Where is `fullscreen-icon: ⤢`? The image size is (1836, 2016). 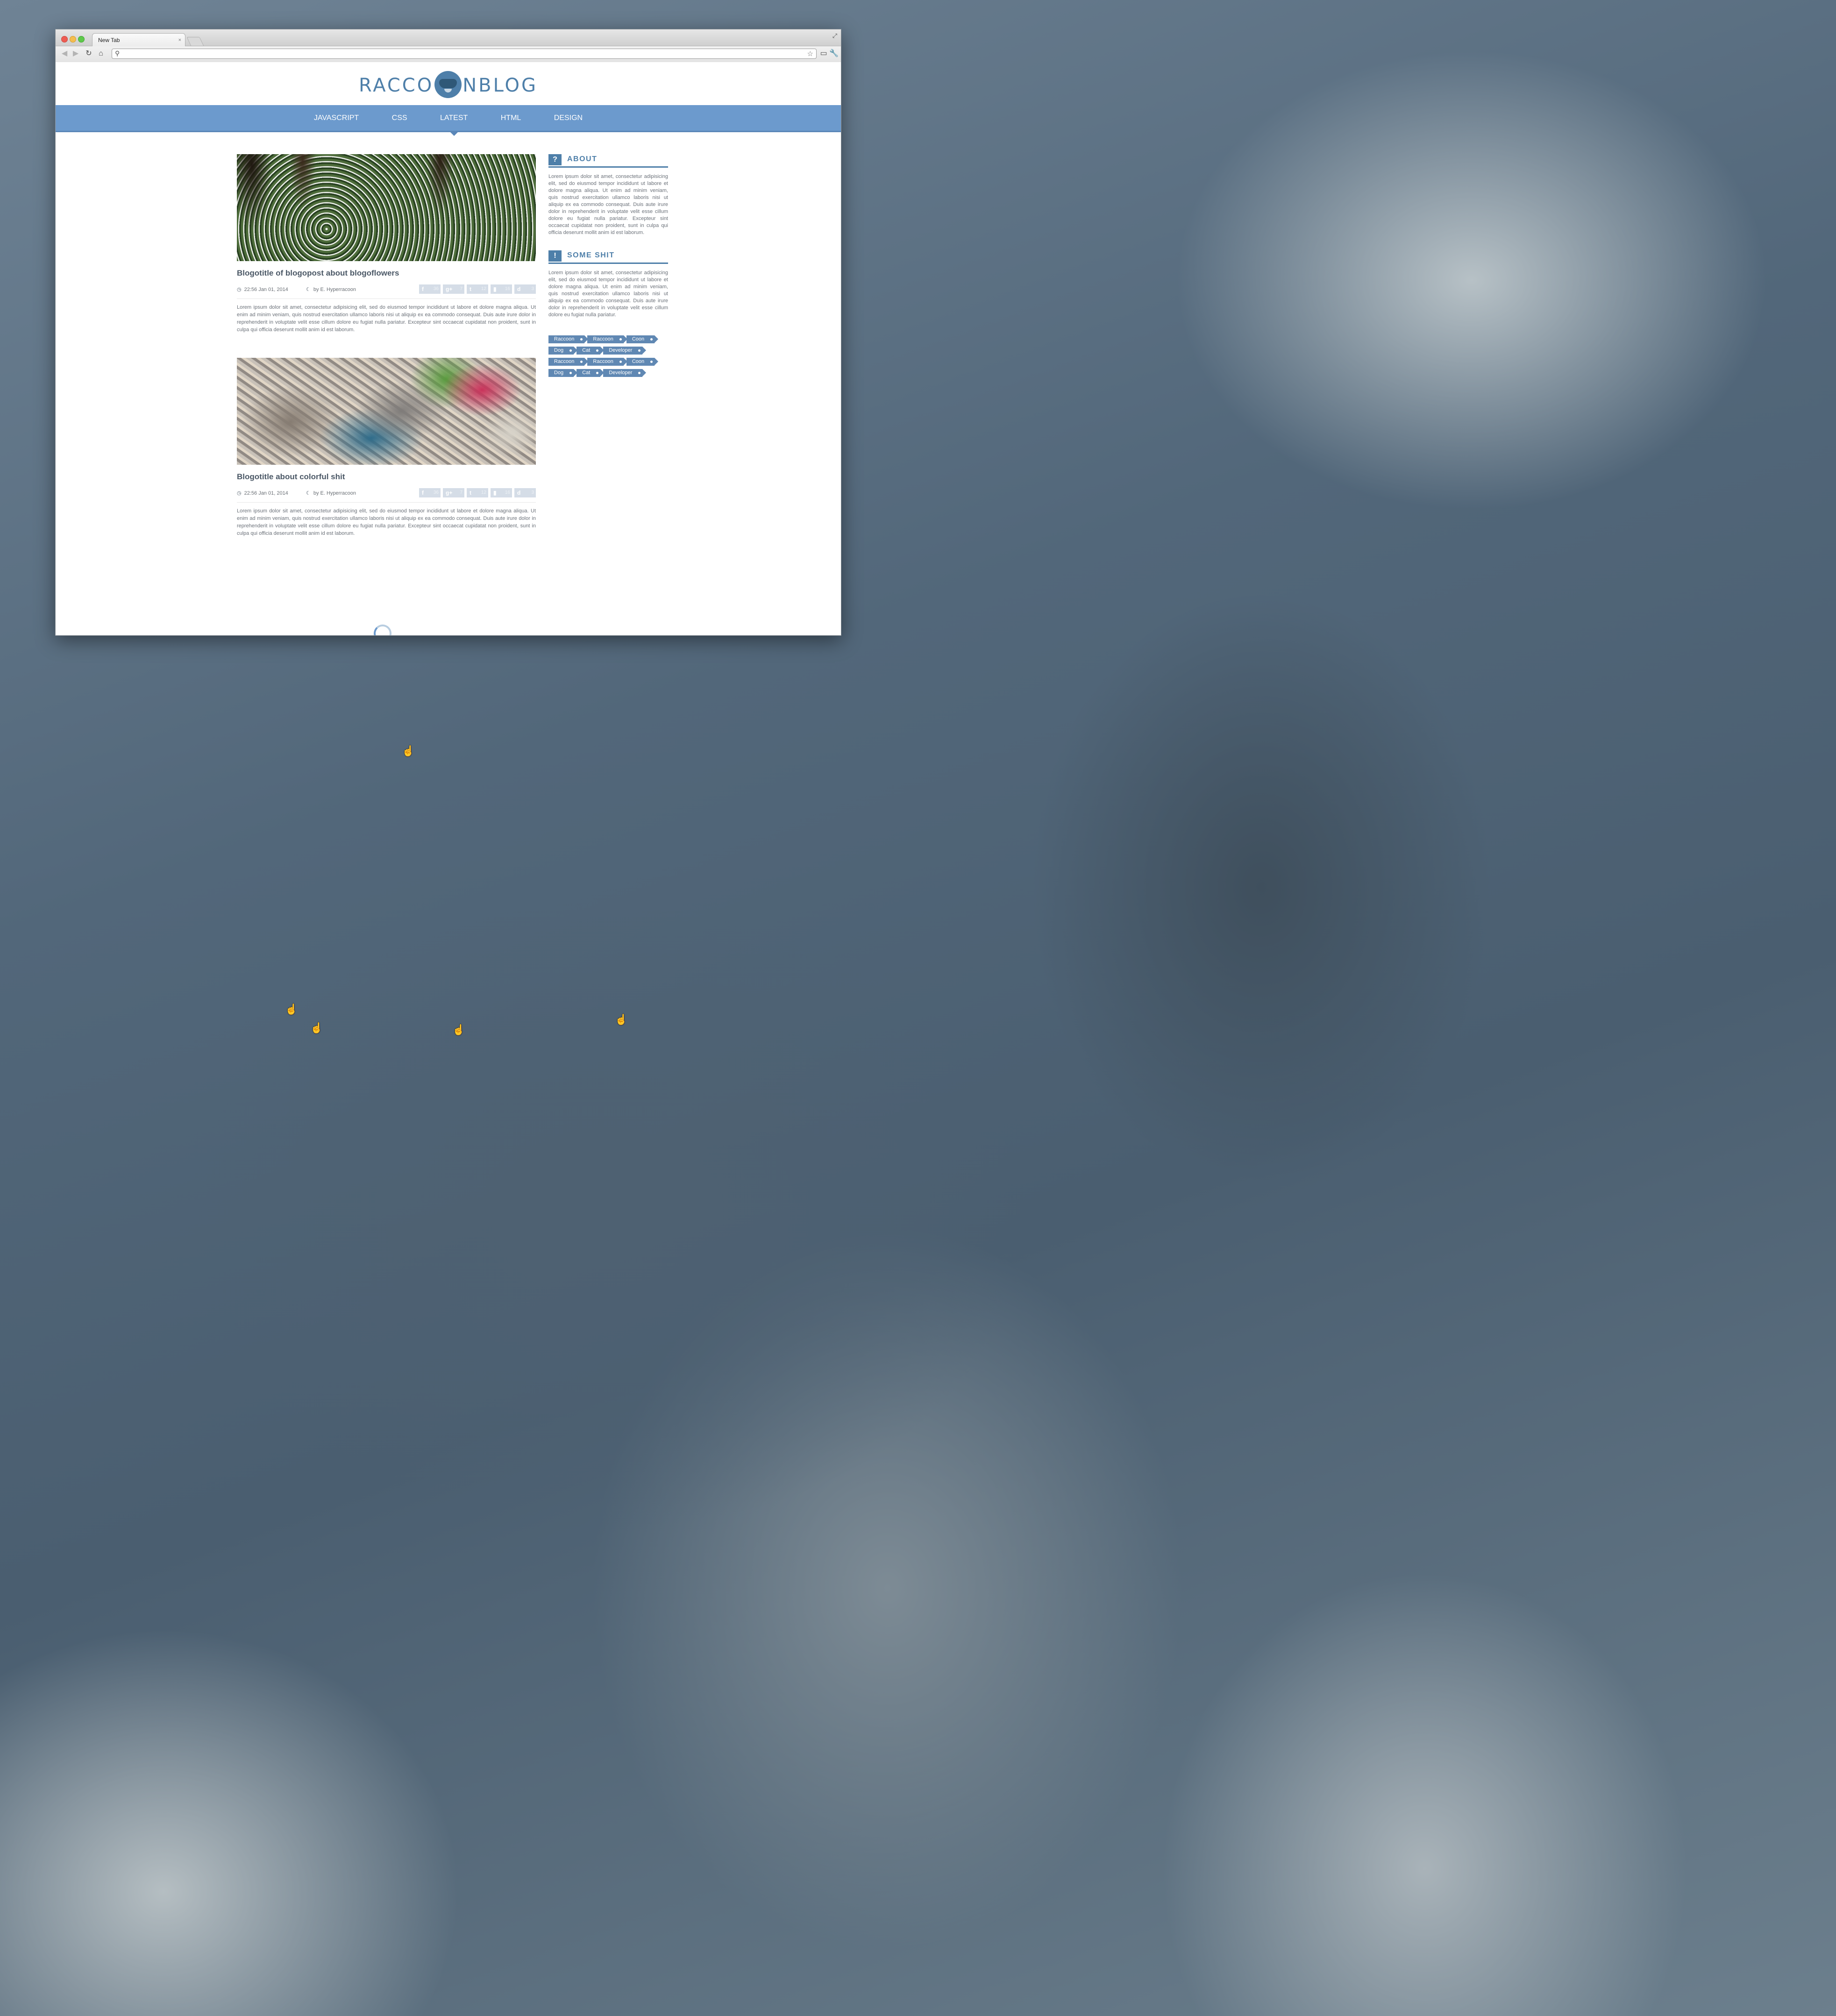
fullscreen-icon: ⤢ is located at coordinates (835, 36).